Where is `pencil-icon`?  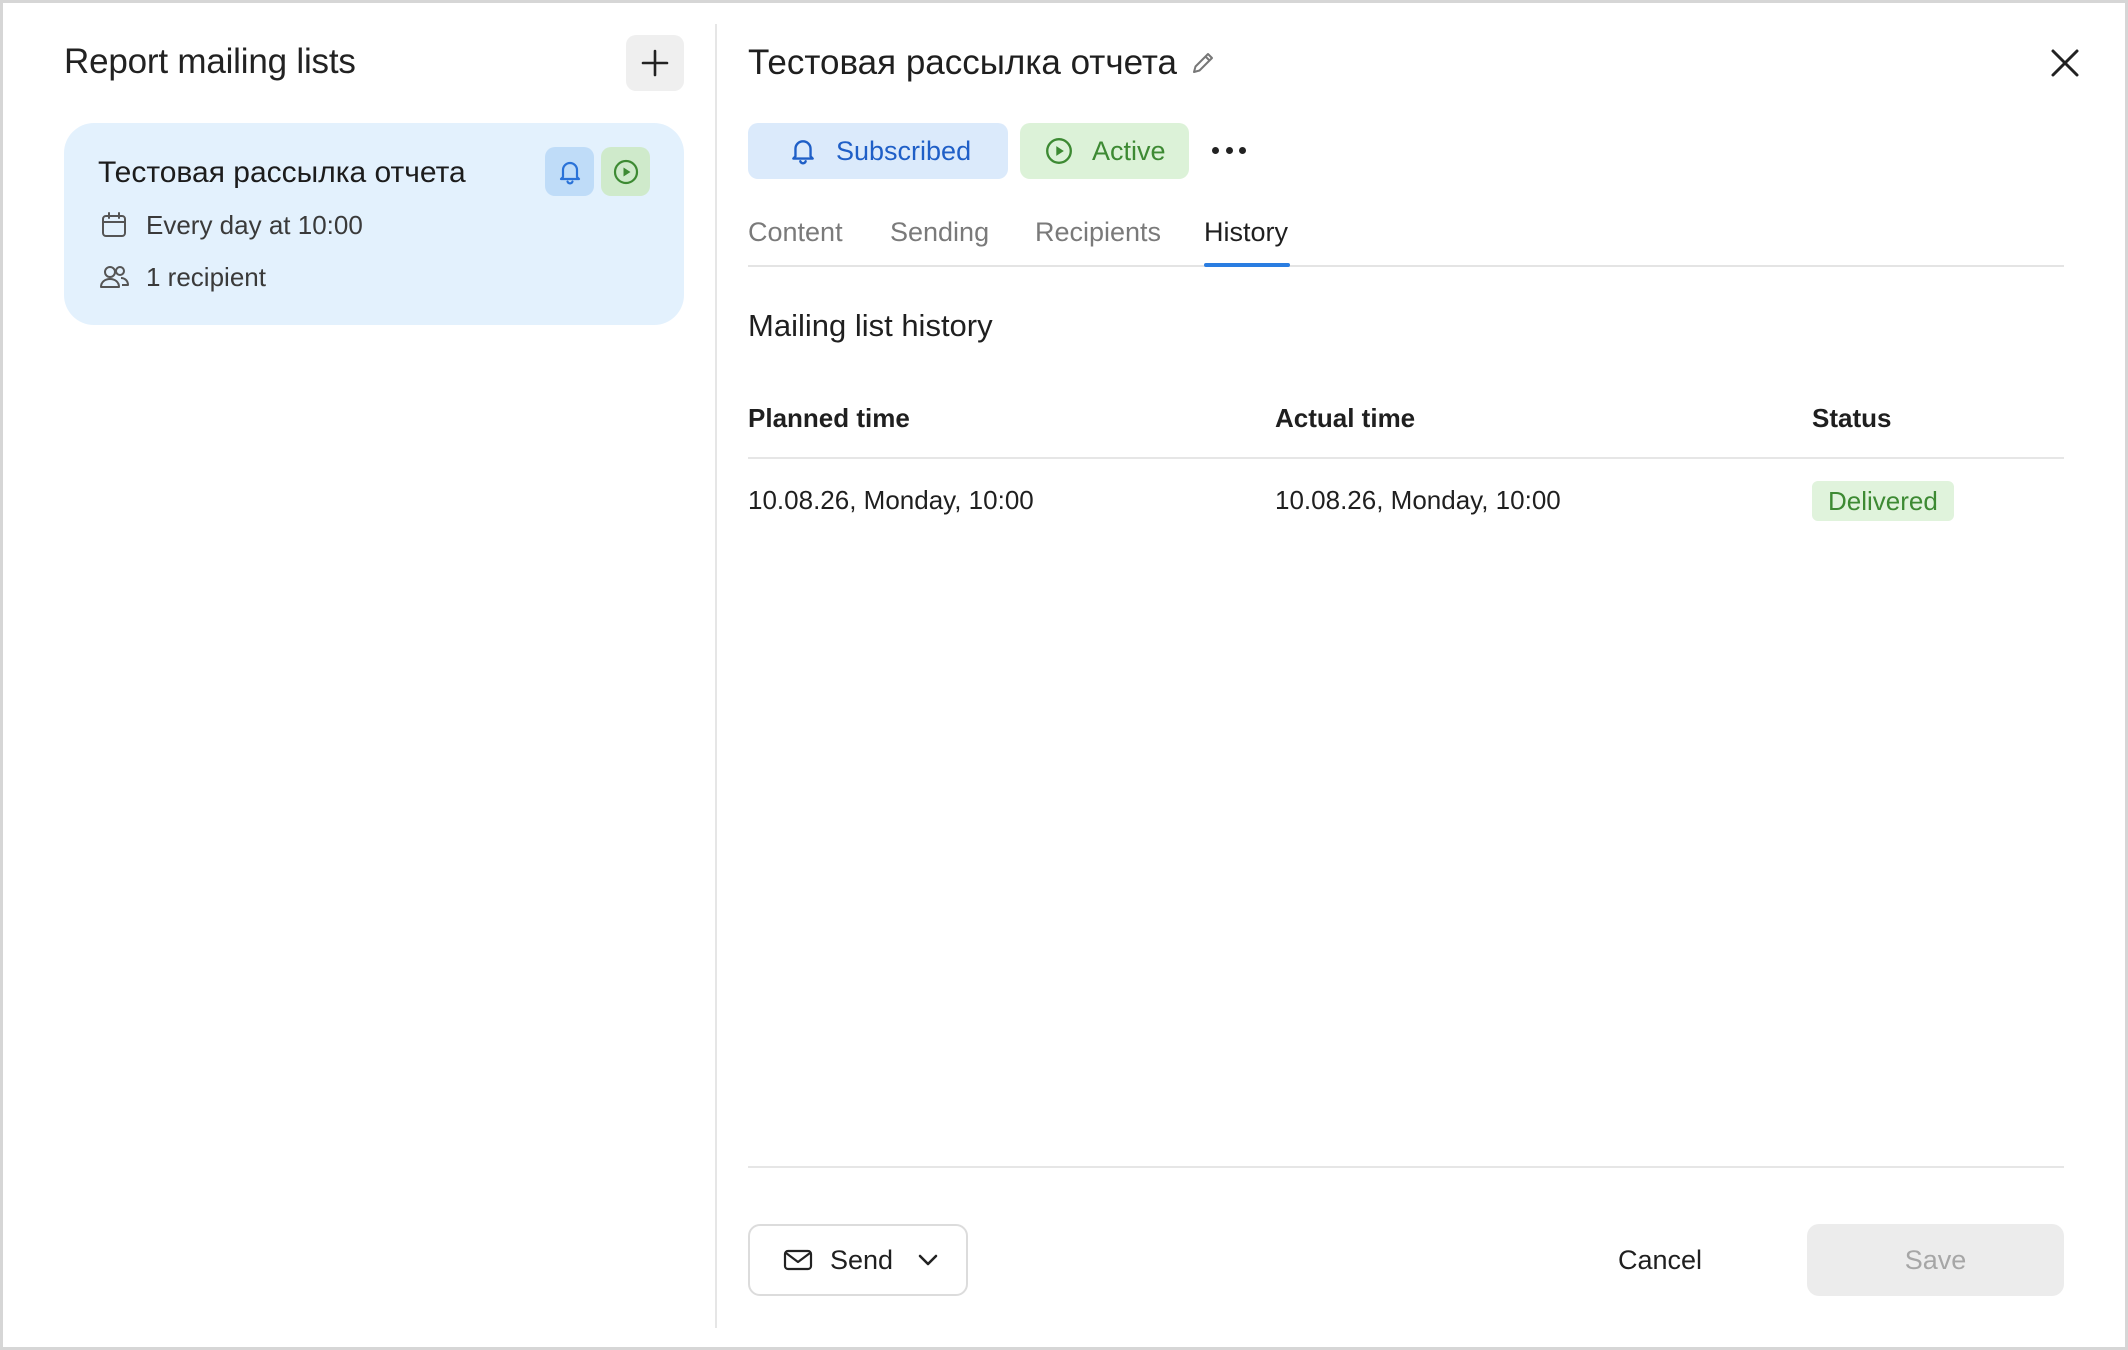 pencil-icon is located at coordinates (1203, 63).